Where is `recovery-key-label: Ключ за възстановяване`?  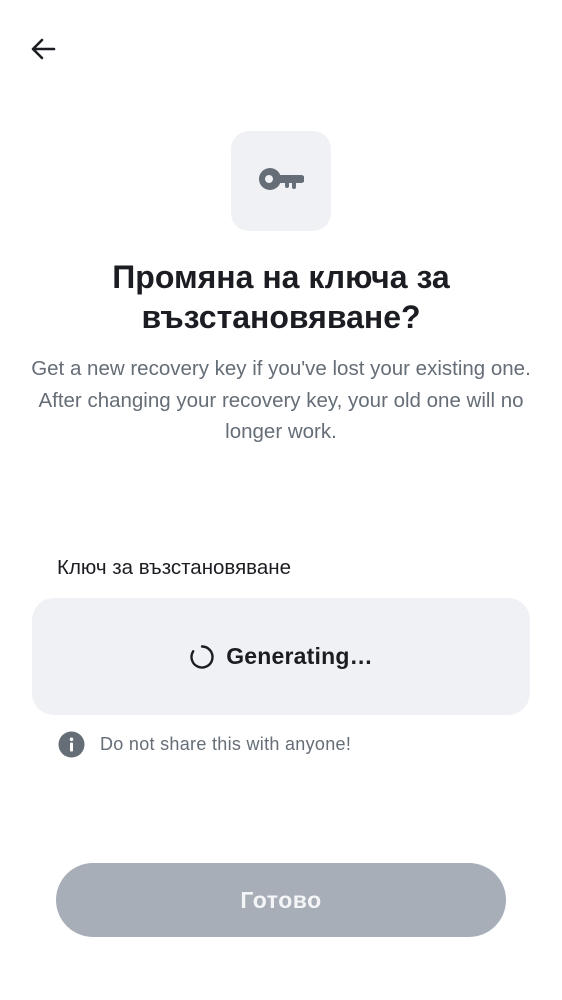
recovery-key-label: Ключ за възстановяване is located at coordinates (174, 567).